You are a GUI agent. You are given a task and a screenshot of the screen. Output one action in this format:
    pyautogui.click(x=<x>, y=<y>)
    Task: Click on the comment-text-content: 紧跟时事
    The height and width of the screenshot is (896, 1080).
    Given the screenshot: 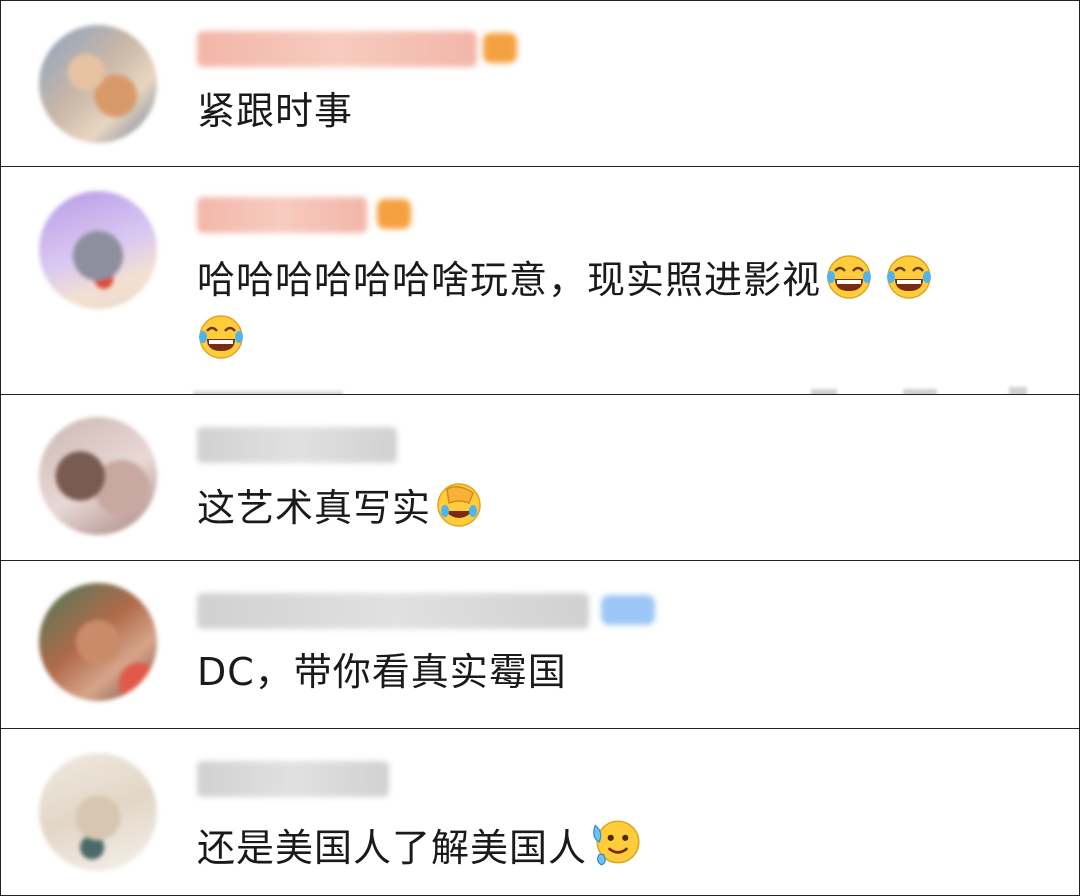 What is the action you would take?
    pyautogui.click(x=275, y=111)
    